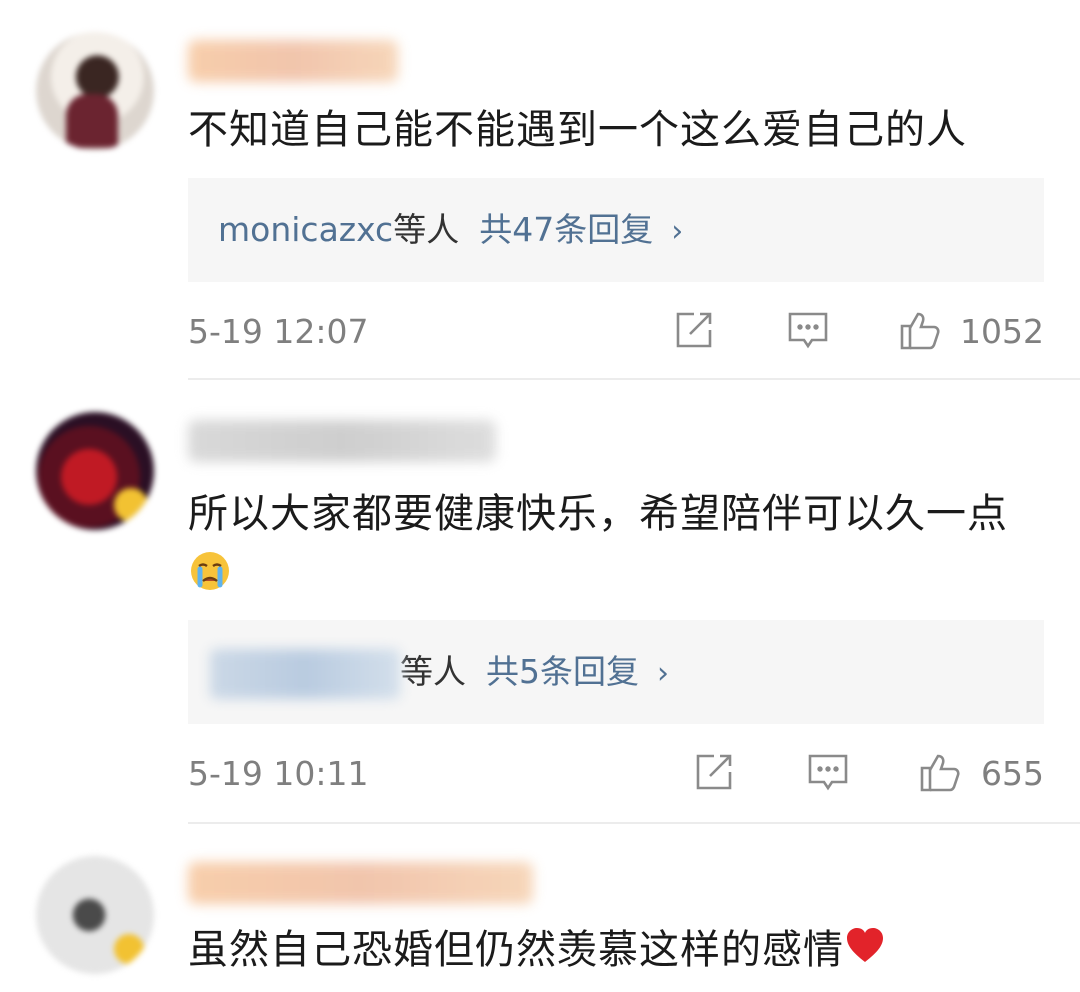  What do you see at coordinates (616, 774) in the screenshot?
I see `comment-meta: 5-19 10:11 655` at bounding box center [616, 774].